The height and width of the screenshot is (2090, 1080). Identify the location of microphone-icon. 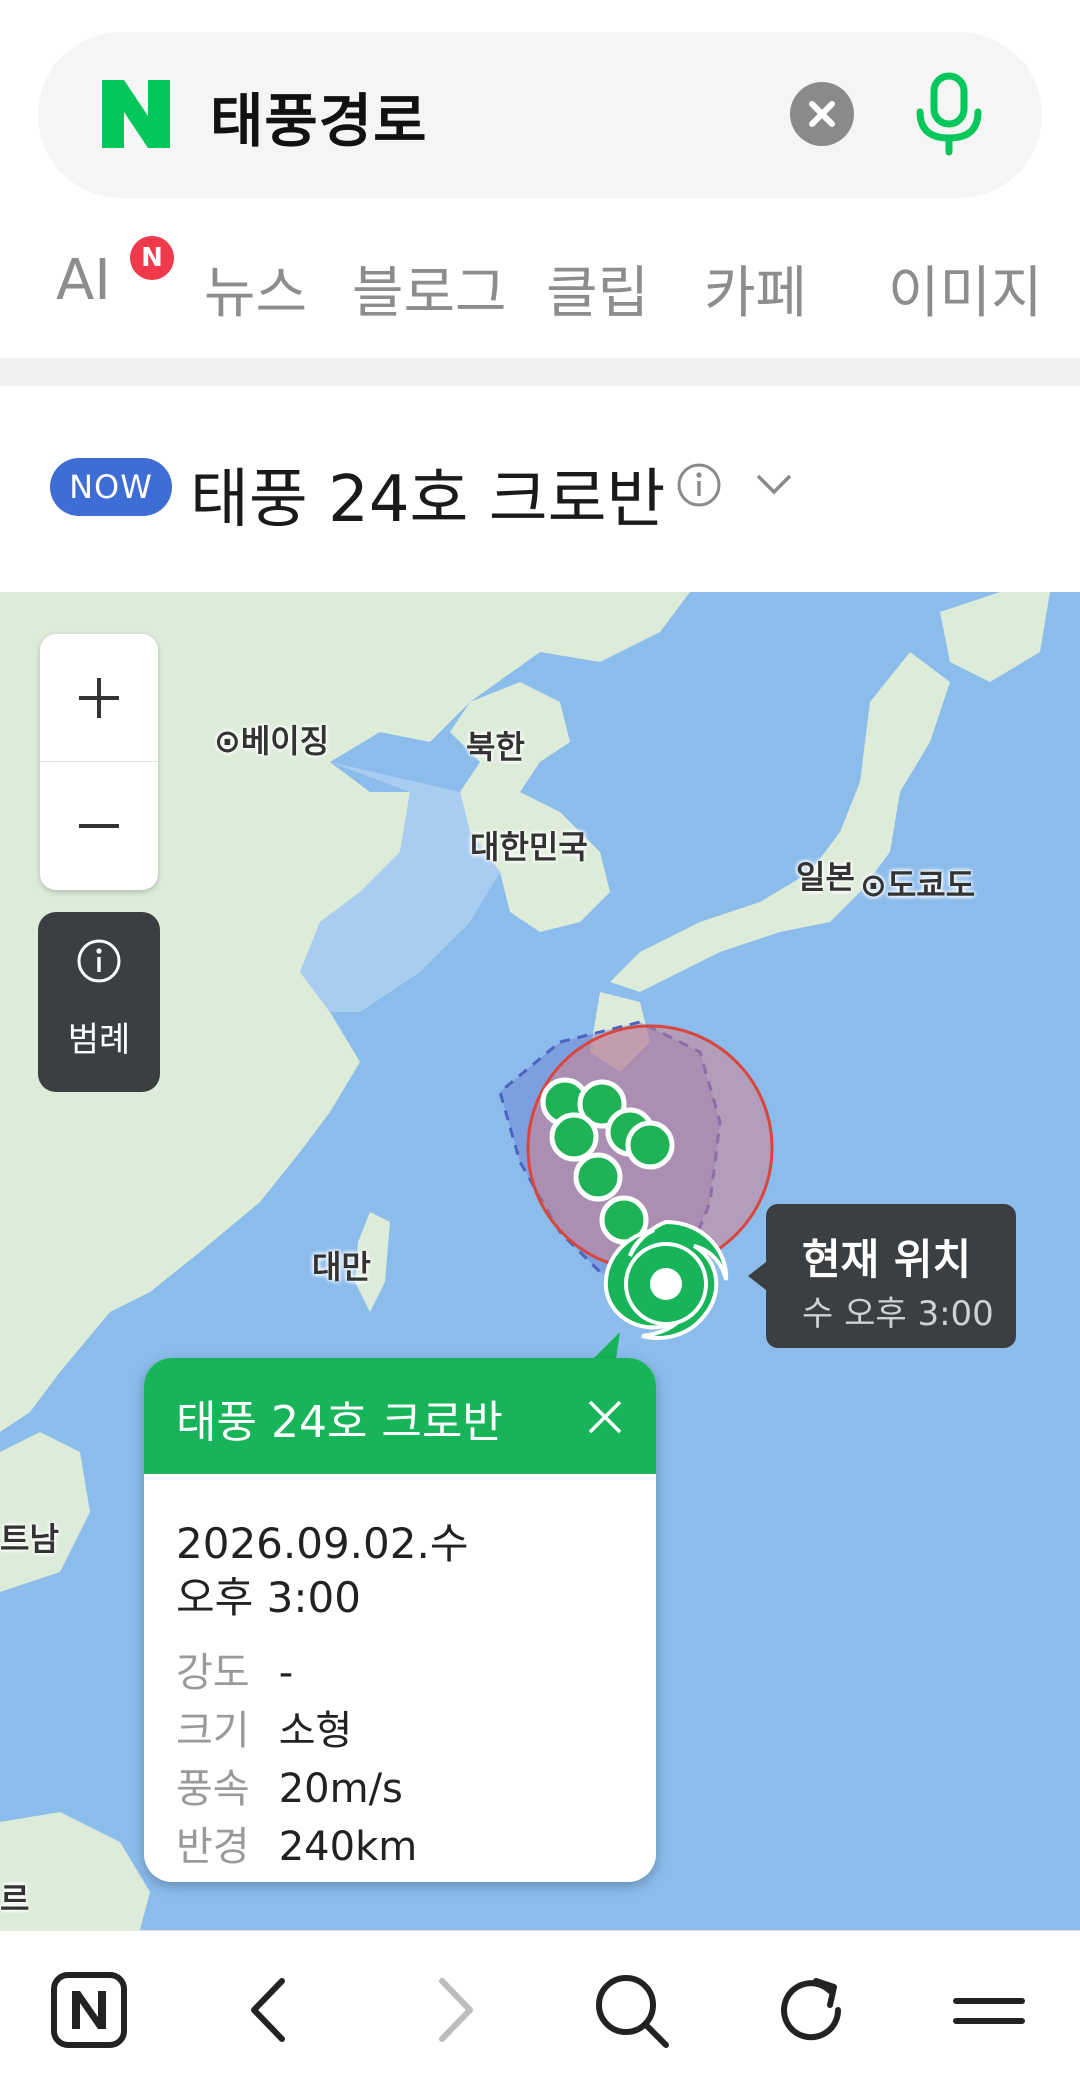
(949, 113).